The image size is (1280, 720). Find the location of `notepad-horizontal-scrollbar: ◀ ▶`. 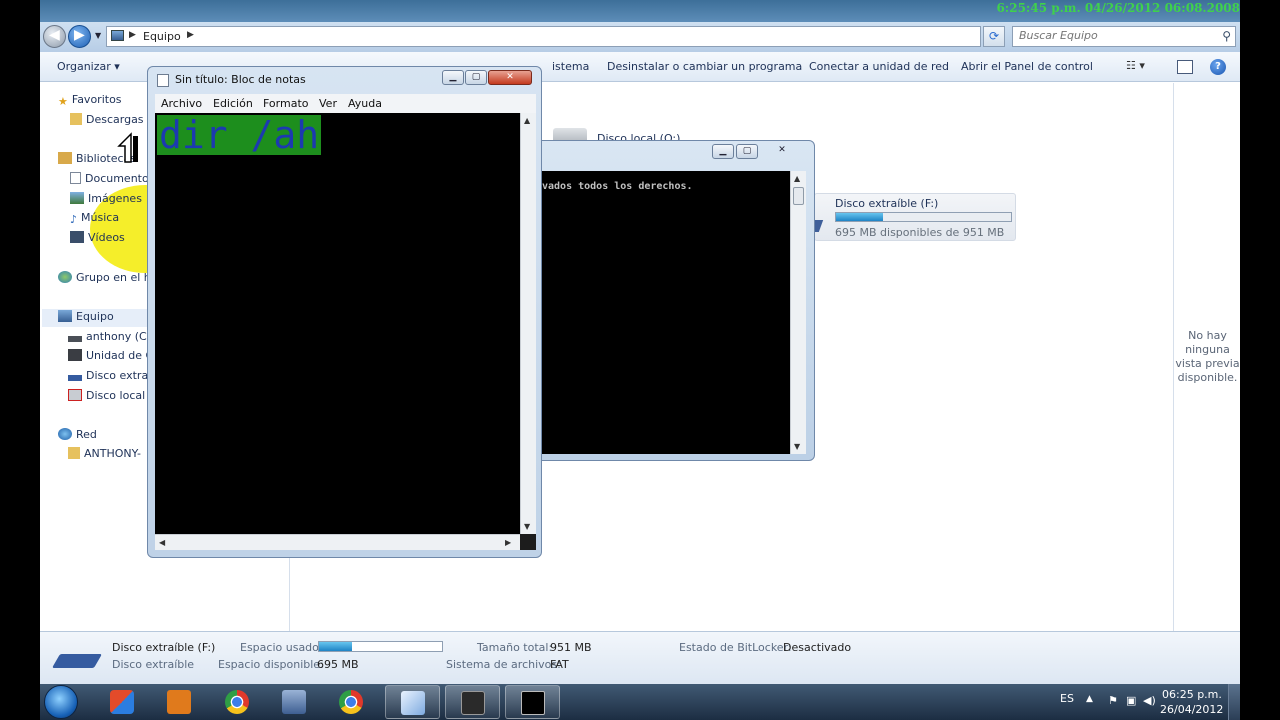

notepad-horizontal-scrollbar: ◀ ▶ is located at coordinates (337, 542).